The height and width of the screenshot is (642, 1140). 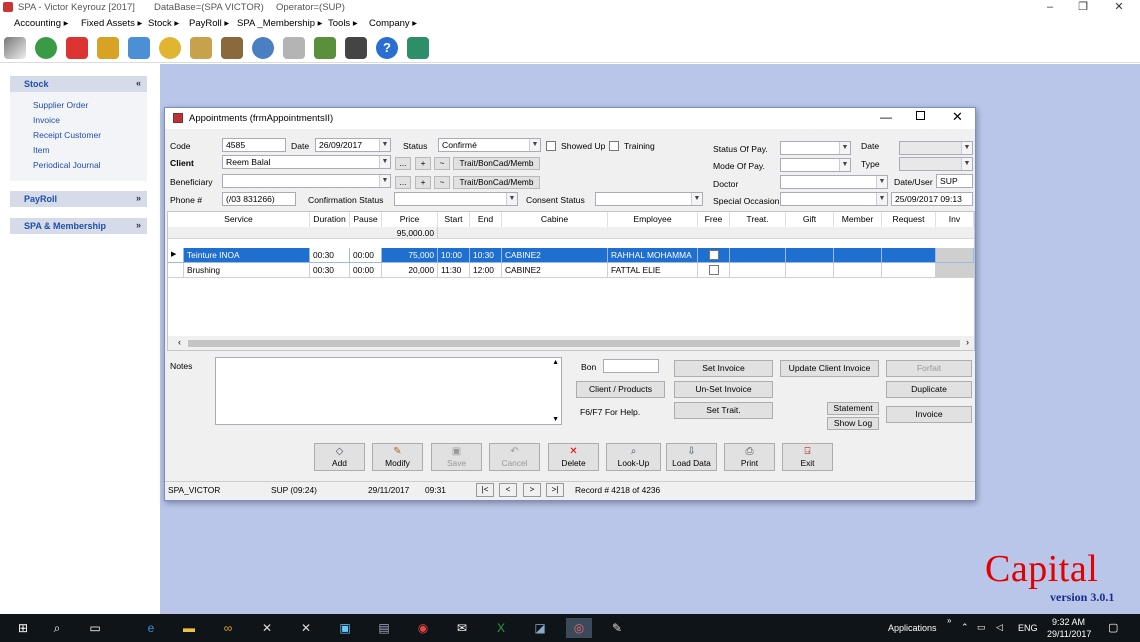 I want to click on excel-icon: X, so click(x=501, y=628).